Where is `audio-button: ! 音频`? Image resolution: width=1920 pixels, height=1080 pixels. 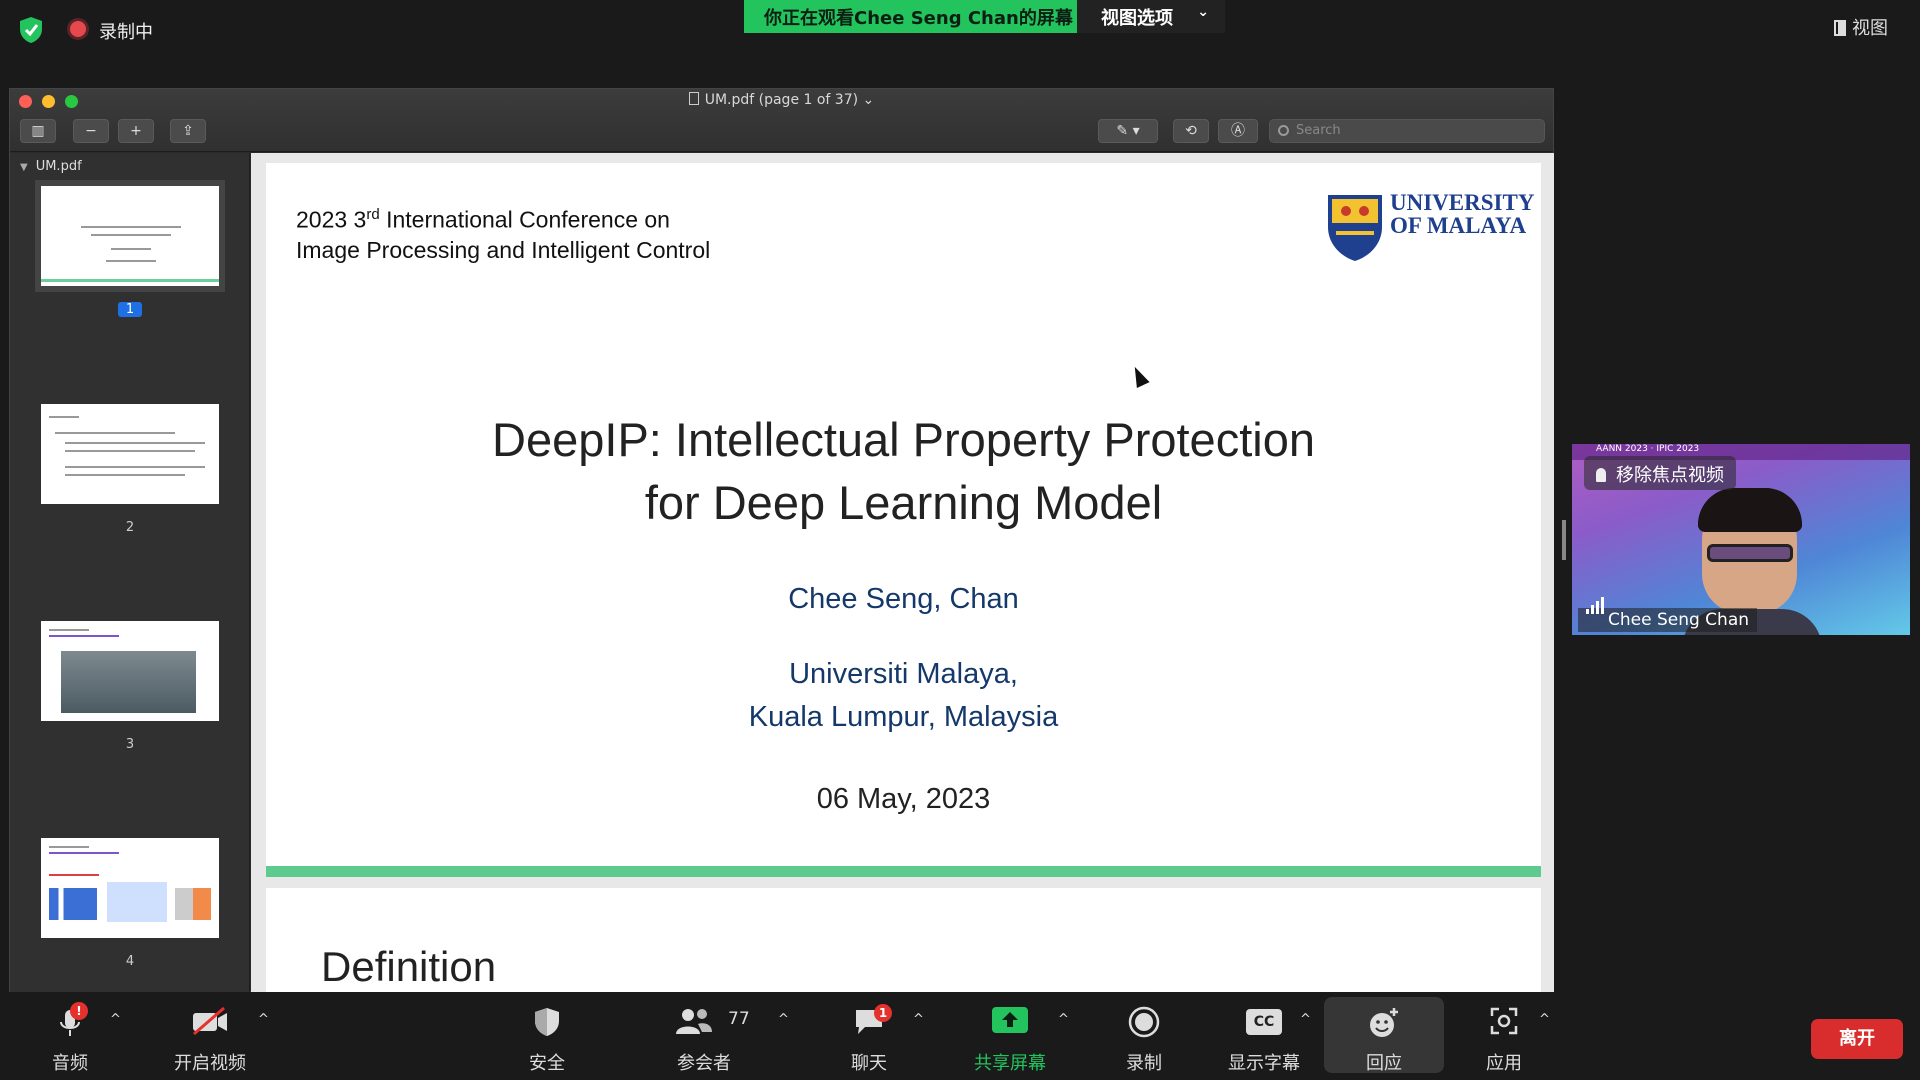
audio-button: ! 音频 is located at coordinates (70, 1036).